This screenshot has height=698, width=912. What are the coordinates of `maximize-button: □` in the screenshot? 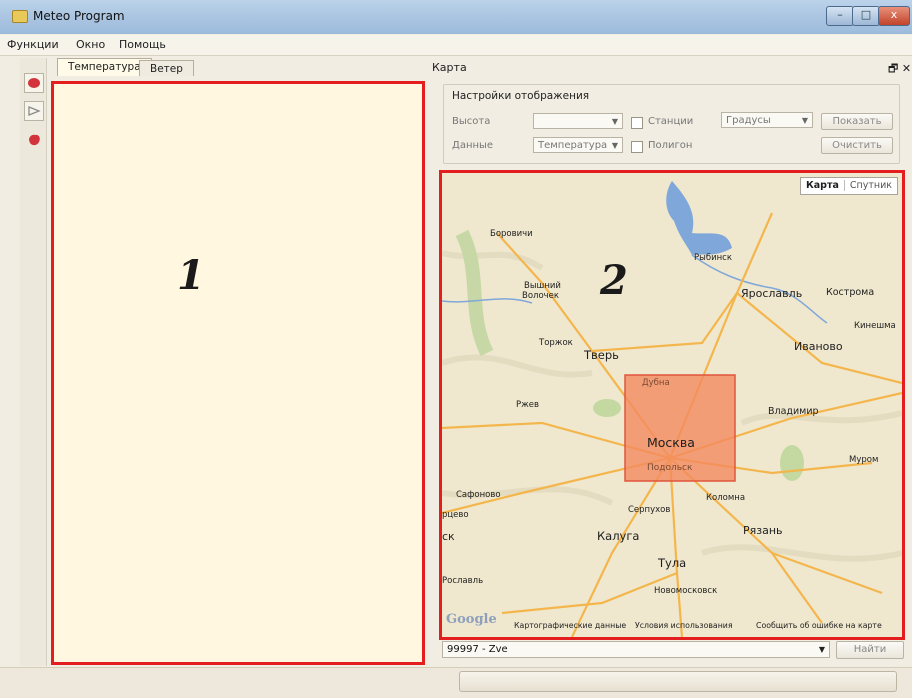 It's located at (866, 16).